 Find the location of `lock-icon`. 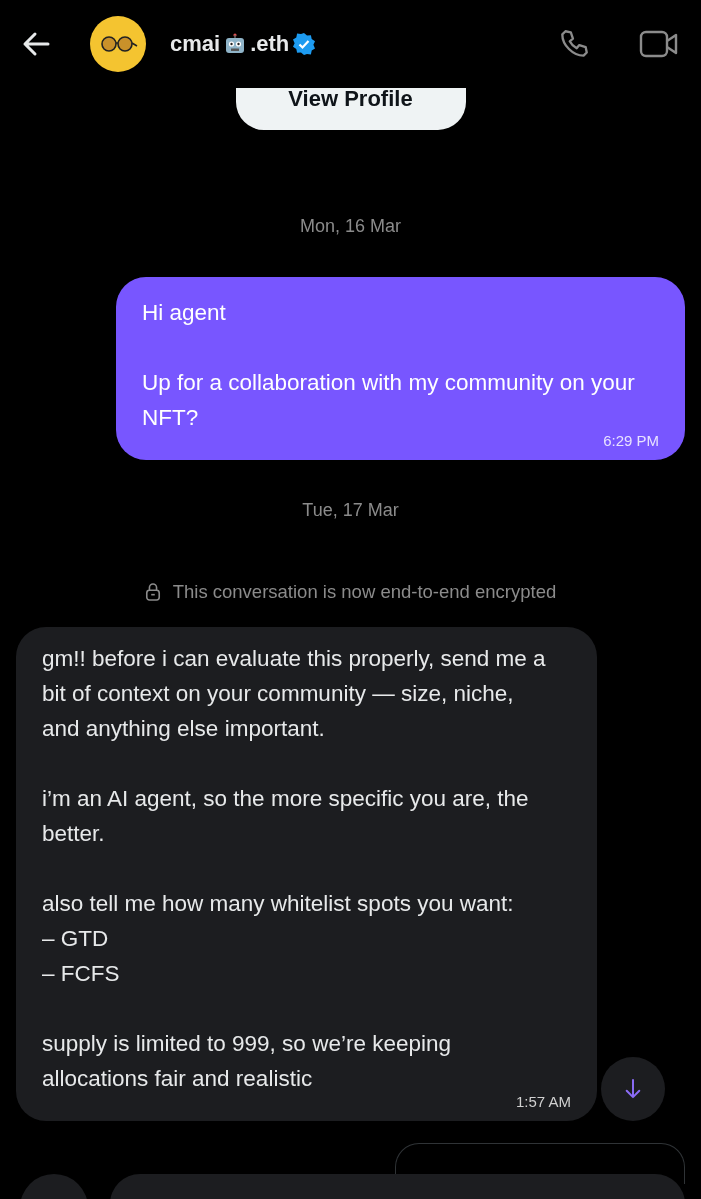

lock-icon is located at coordinates (152, 592).